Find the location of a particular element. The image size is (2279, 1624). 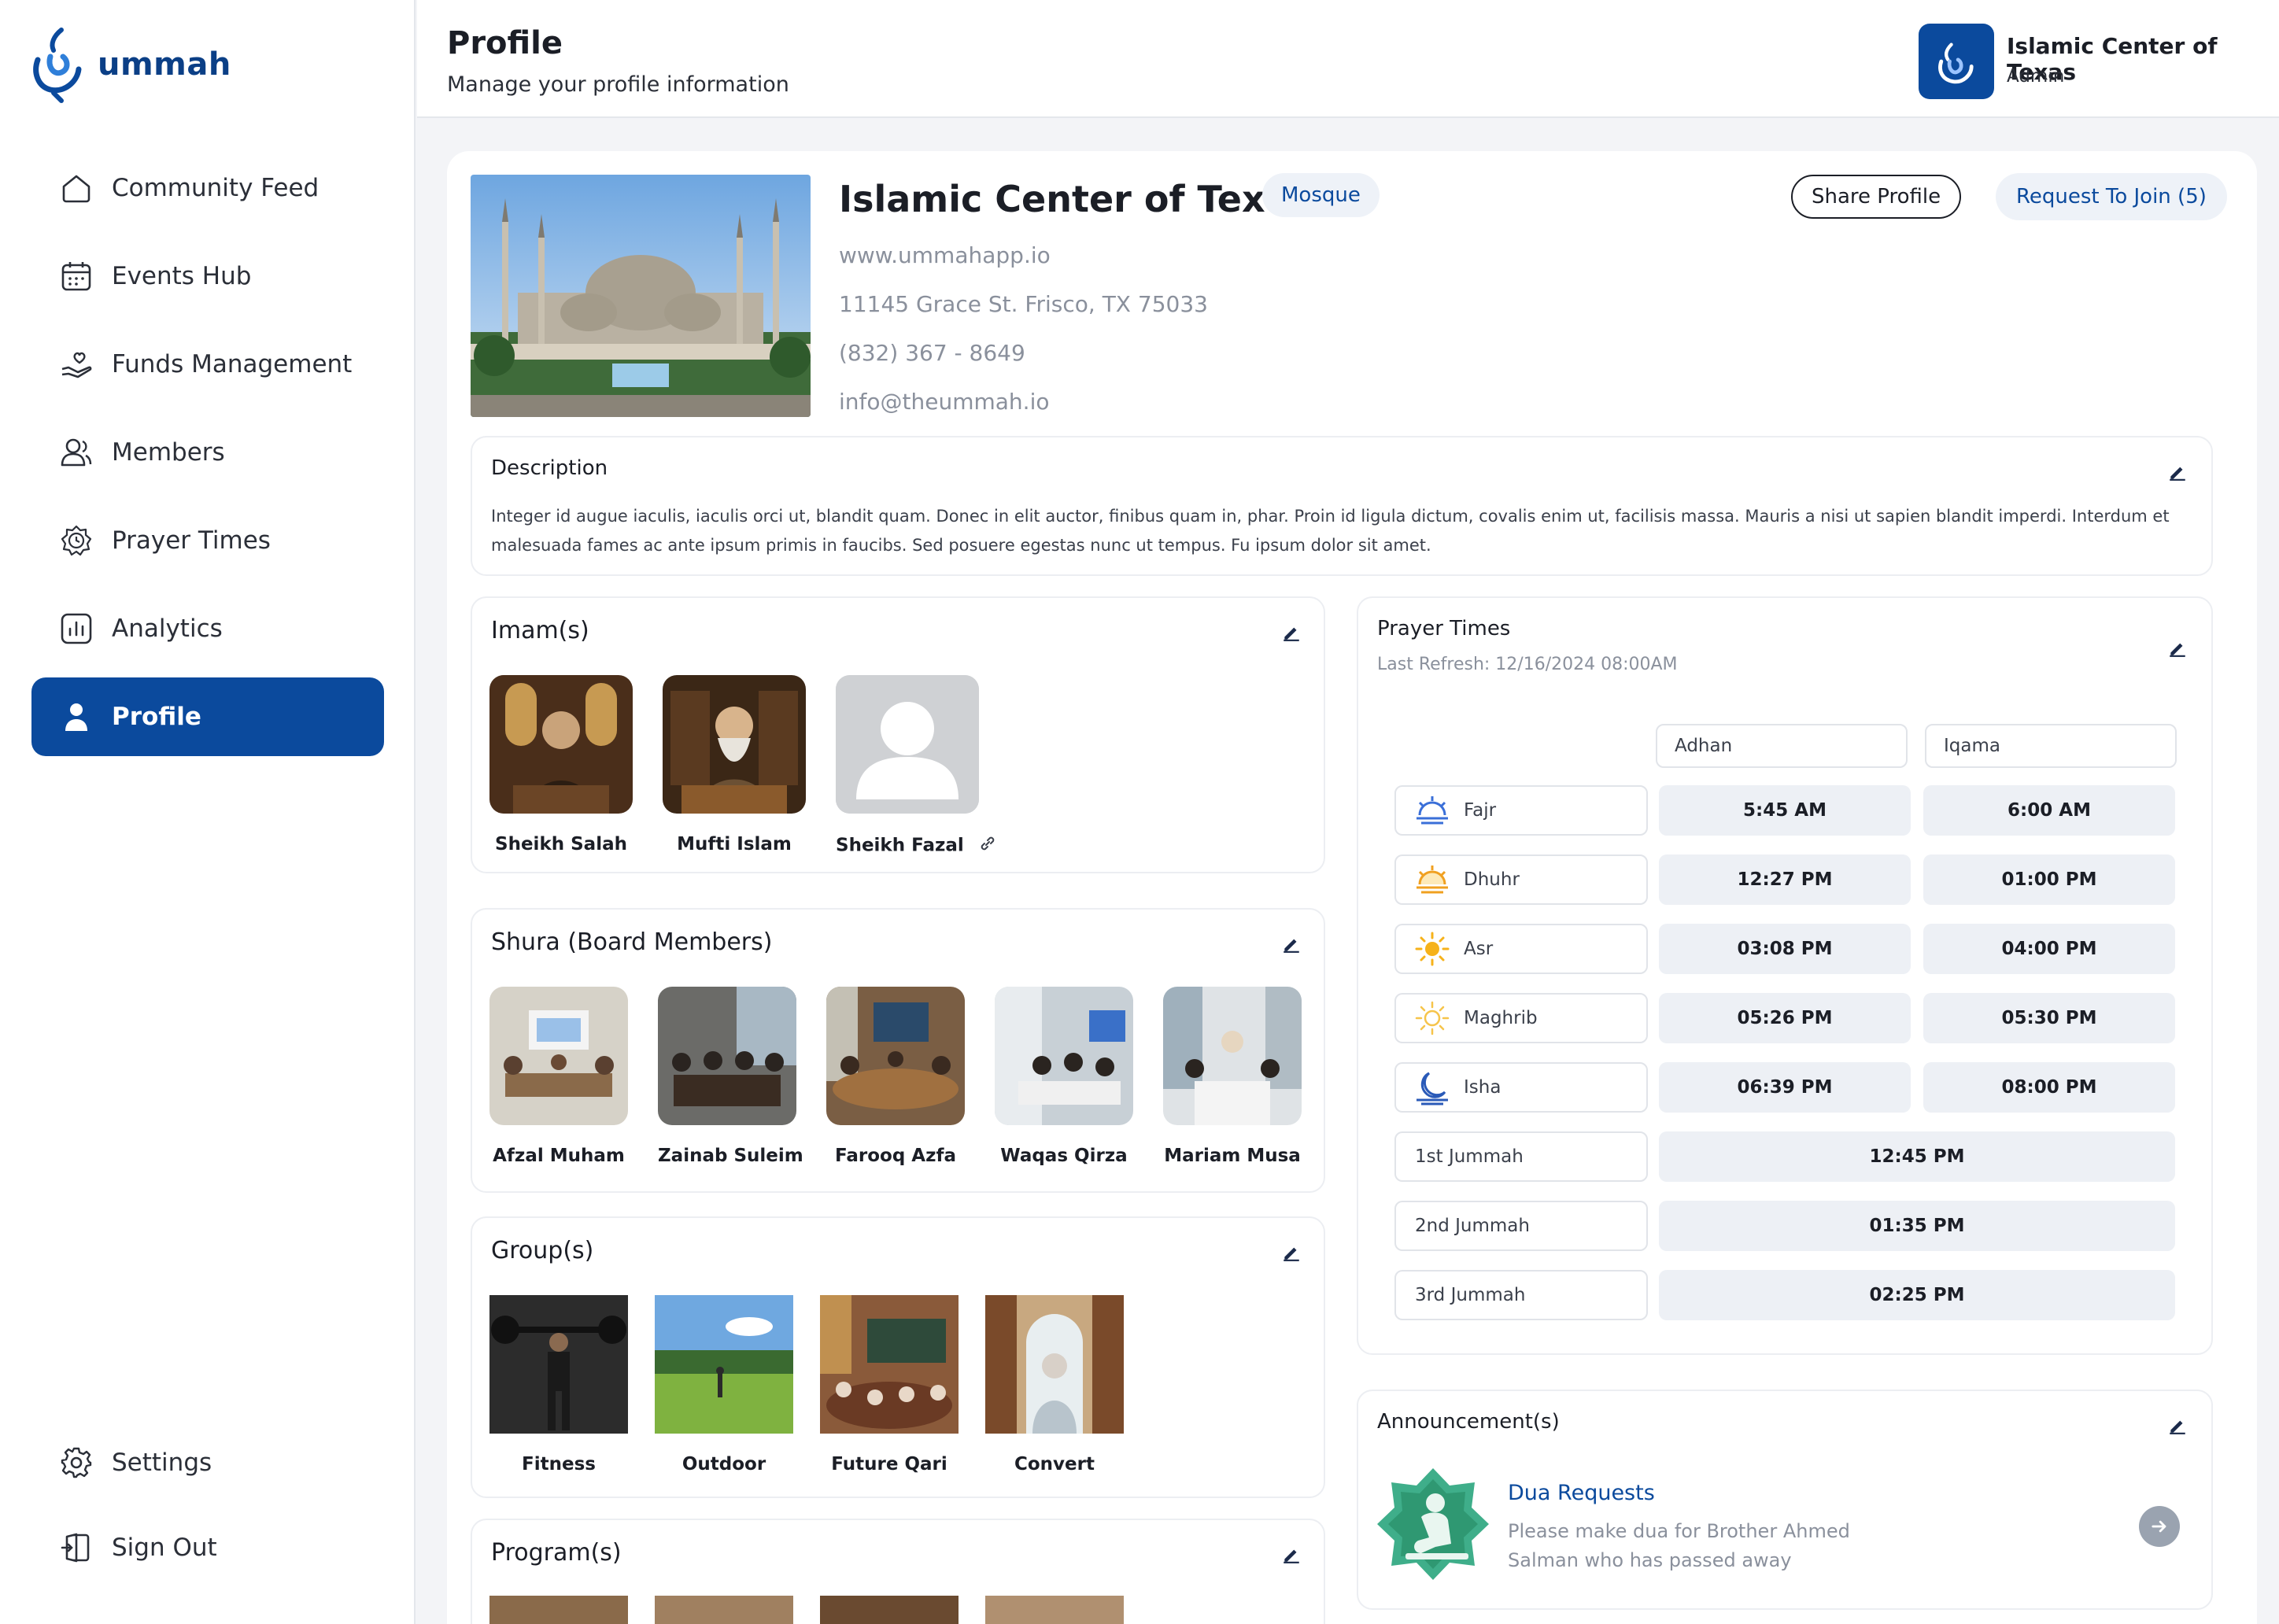

prayer-name-fajr: Fajr is located at coordinates (1521, 810).